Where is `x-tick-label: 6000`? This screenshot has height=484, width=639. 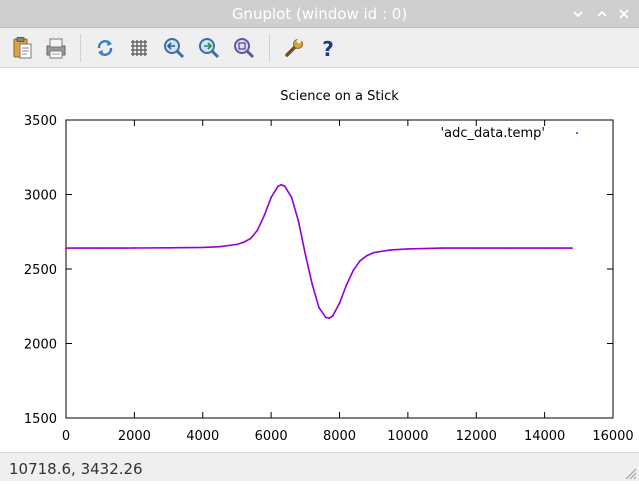
x-tick-label: 6000 is located at coordinates (271, 436).